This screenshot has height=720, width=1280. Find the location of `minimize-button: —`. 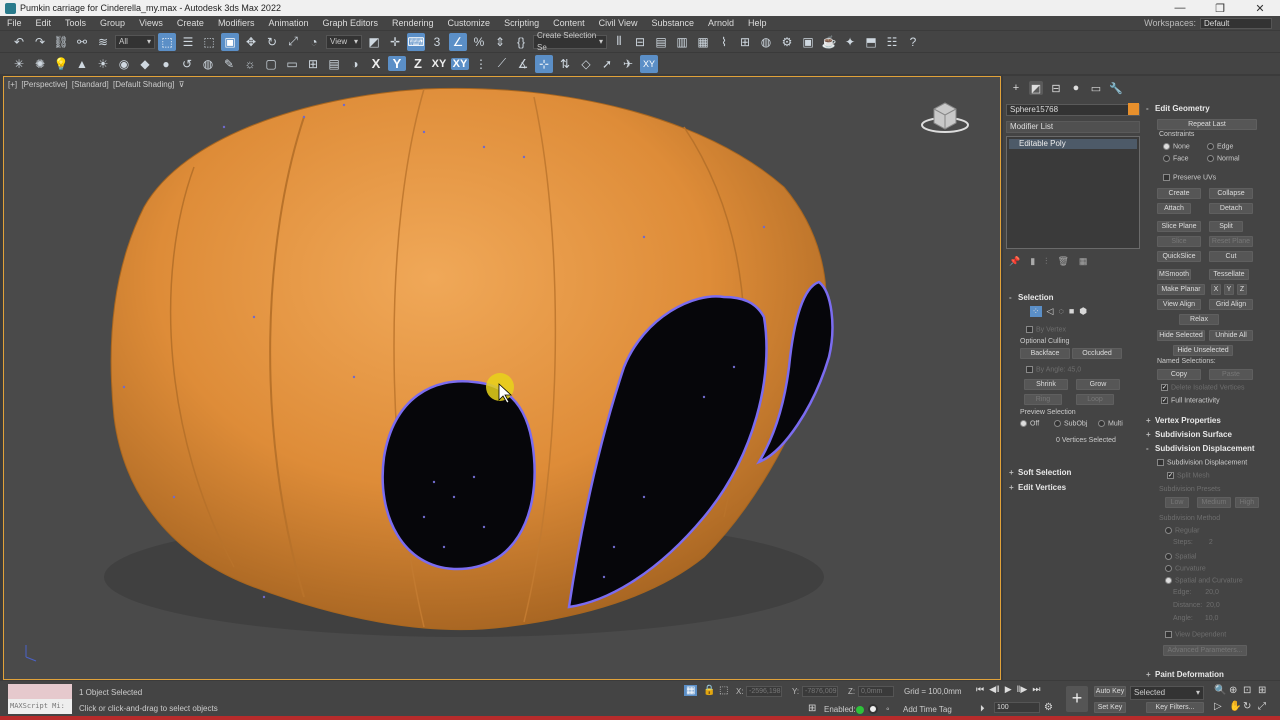

minimize-button: — is located at coordinates (1180, 8).